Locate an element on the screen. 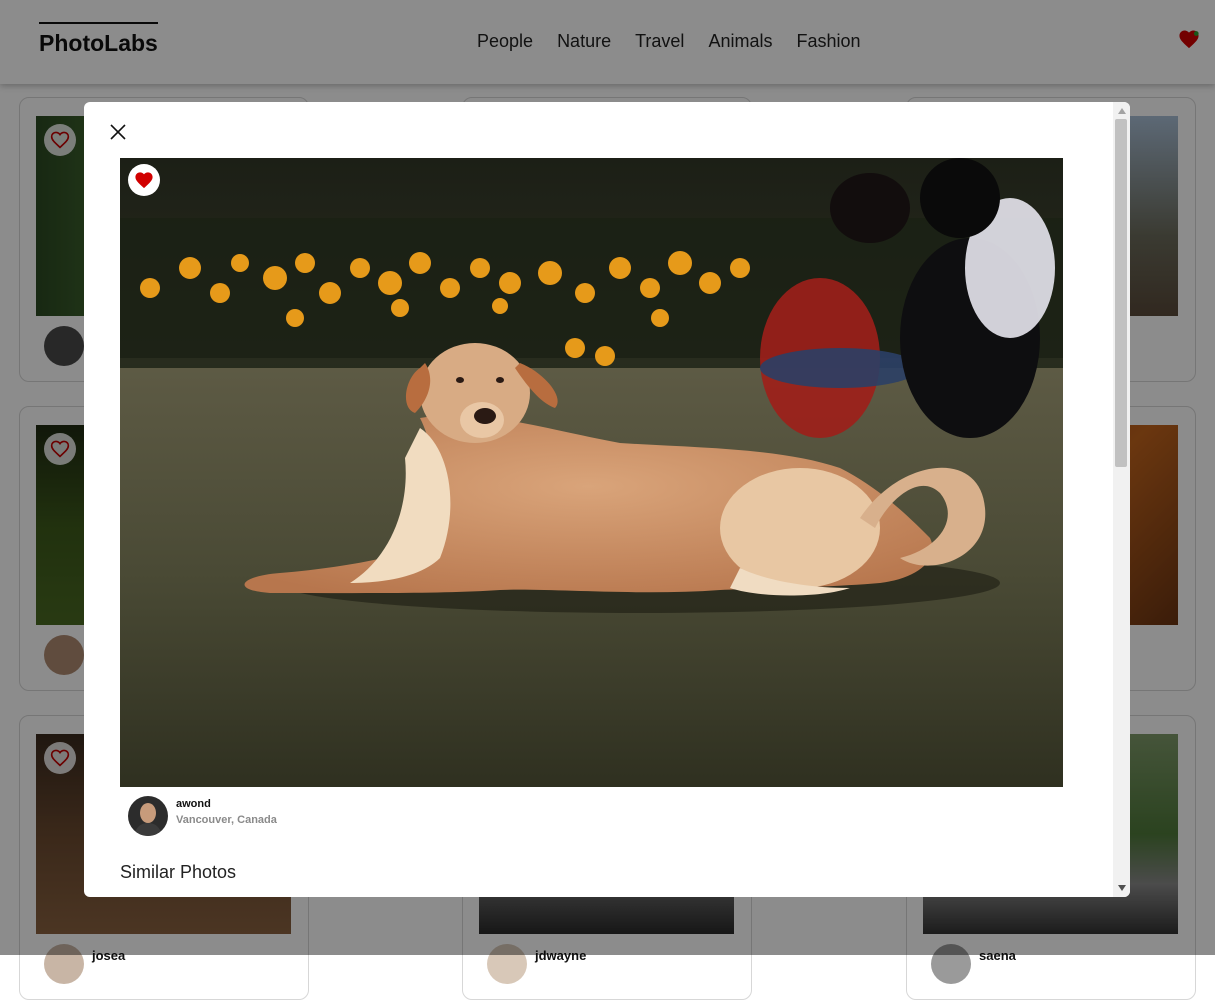 This screenshot has width=1215, height=1000. scroll-up-arrow-icon is located at coordinates (1121, 111).